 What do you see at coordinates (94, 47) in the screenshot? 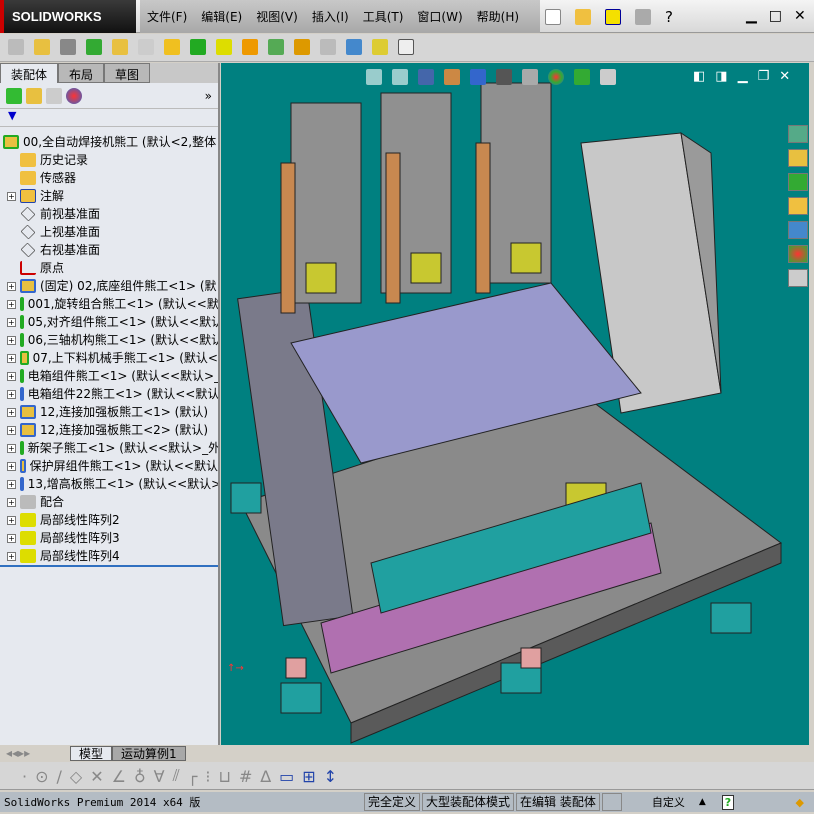
I see `linear-pattern-icon` at bounding box center [94, 47].